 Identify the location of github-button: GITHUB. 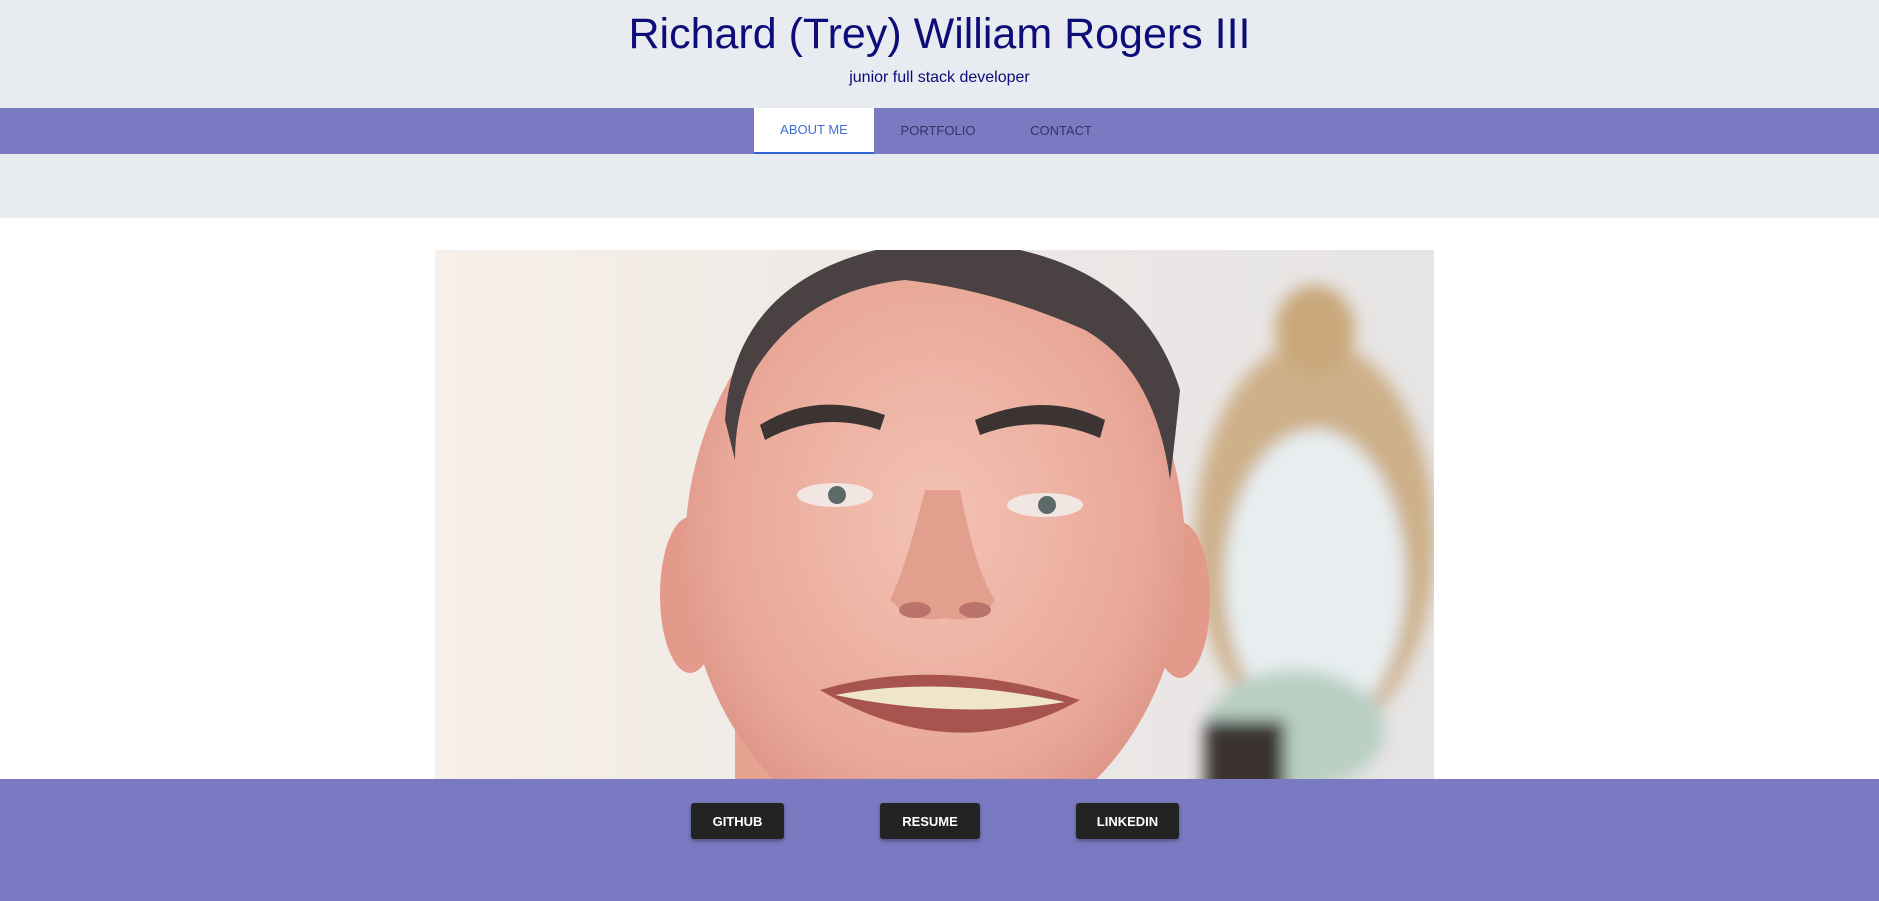
(737, 821).